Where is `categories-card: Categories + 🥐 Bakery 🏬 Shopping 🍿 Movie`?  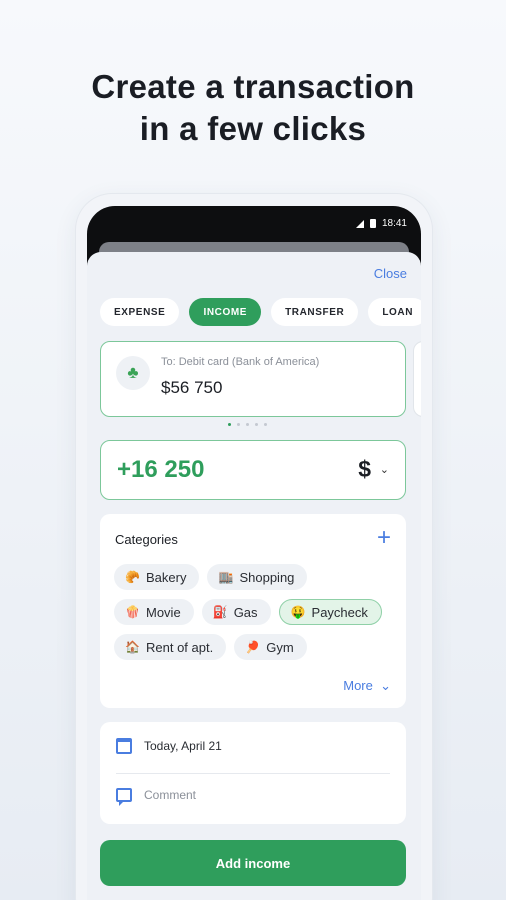
categories-card: Categories + 🥐 Bakery 🏬 Shopping 🍿 Movie is located at coordinates (253, 611).